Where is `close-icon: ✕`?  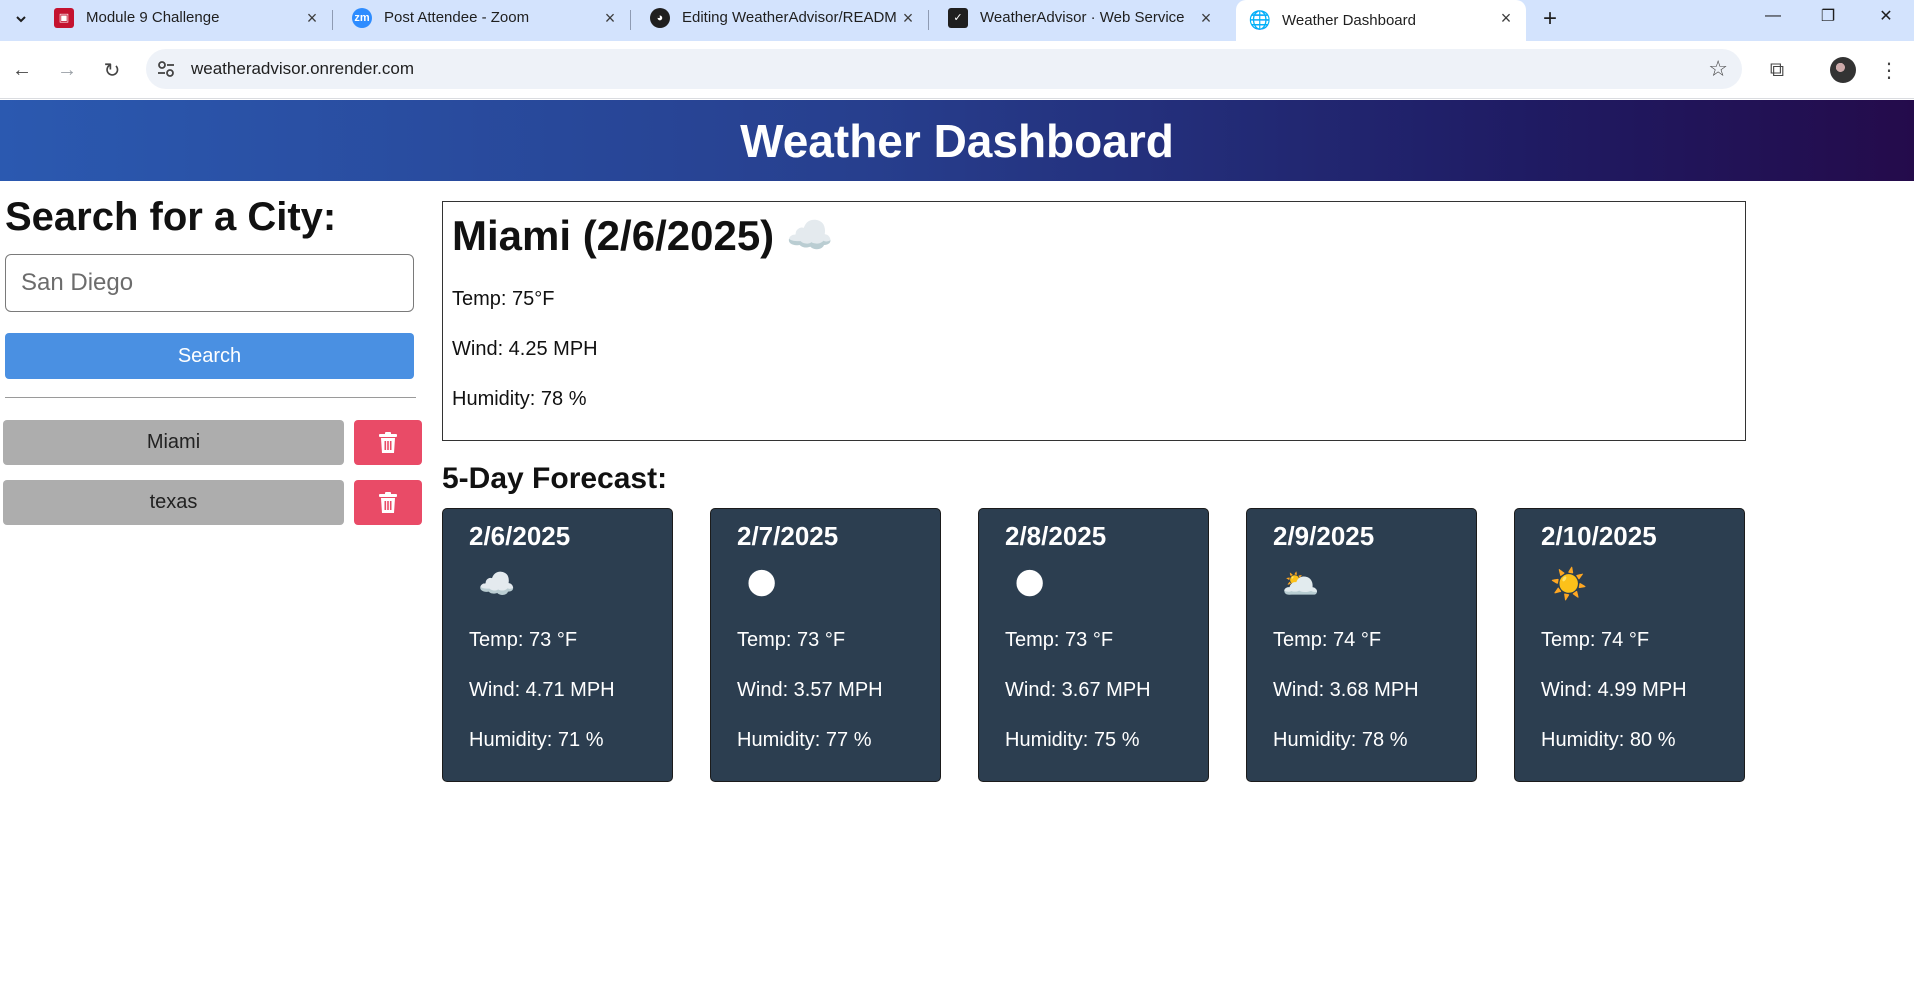 close-icon: ✕ is located at coordinates (1886, 16).